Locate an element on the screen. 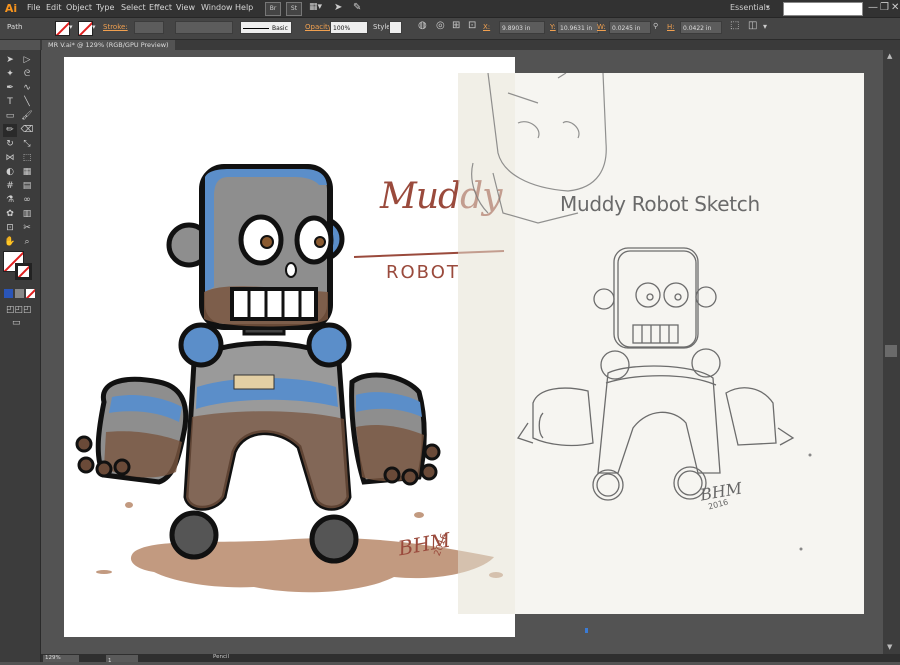 The height and width of the screenshot is (665, 900). graphic-style-swatch is located at coordinates (395, 27).